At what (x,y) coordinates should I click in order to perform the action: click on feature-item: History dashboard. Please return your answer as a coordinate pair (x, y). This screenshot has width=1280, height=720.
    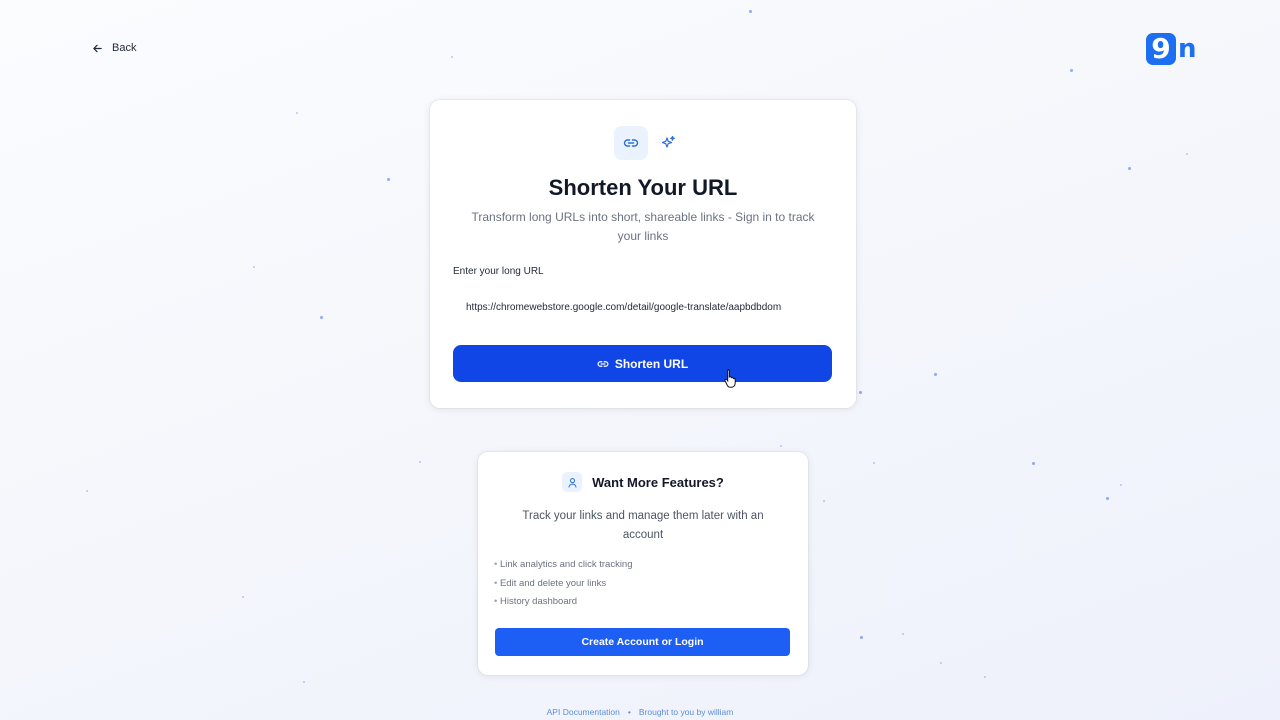
    Looking at the image, I should click on (563, 602).